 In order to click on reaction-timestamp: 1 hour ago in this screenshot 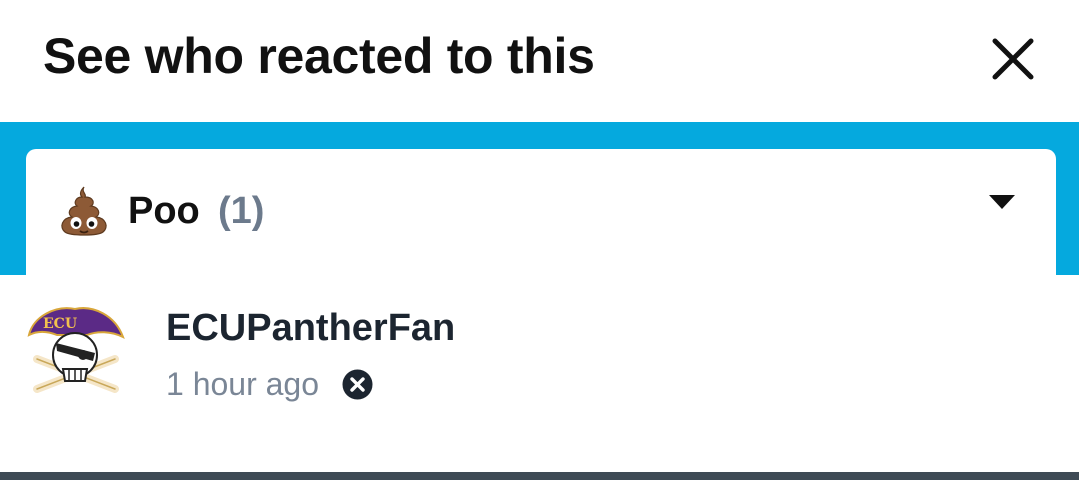, I will do `click(243, 384)`.